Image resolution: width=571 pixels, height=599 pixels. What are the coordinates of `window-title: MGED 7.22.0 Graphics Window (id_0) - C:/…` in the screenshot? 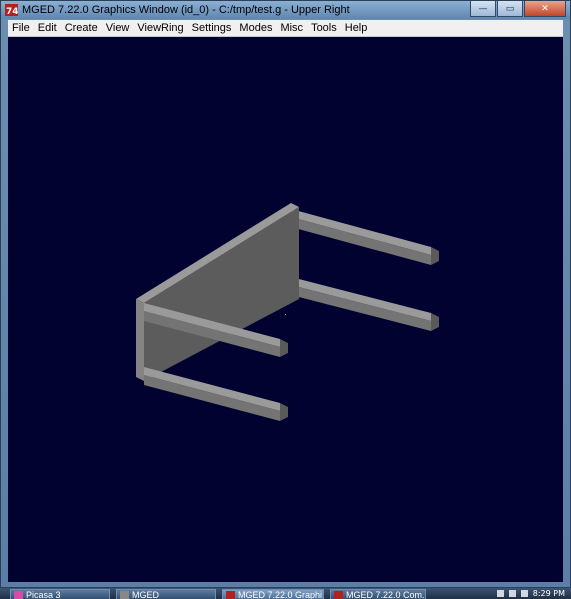 It's located at (186, 10).